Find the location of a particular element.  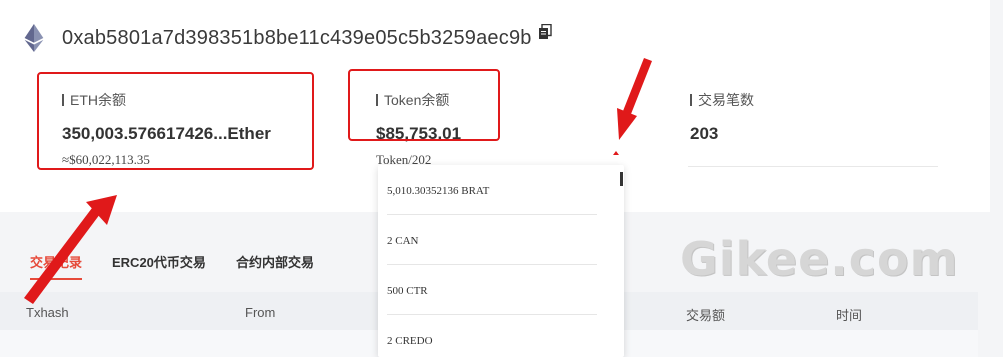

active-tab-indicator is located at coordinates (56, 279).